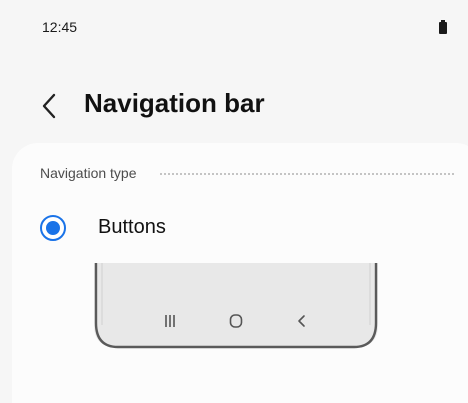 The image size is (468, 403). I want to click on recent-apps-icon, so click(170, 321).